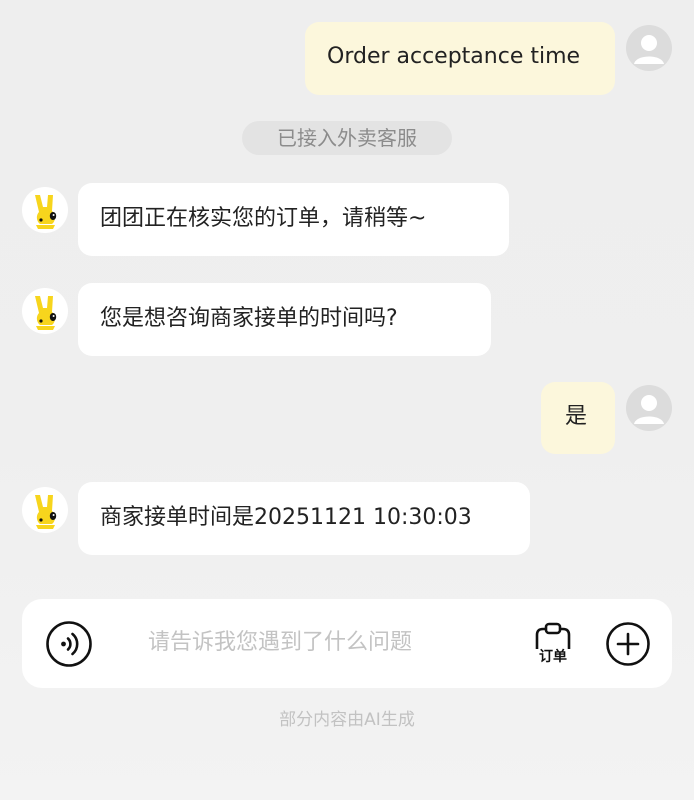 The image size is (694, 800). Describe the element at coordinates (553, 646) in the screenshot. I see `order-button: 订单` at that location.